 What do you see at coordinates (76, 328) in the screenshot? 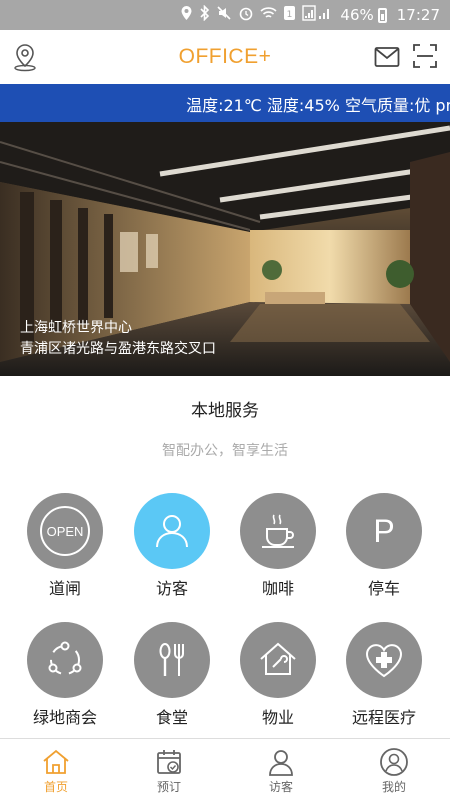
I see `building-name: 上海虹桥世界中心` at bounding box center [76, 328].